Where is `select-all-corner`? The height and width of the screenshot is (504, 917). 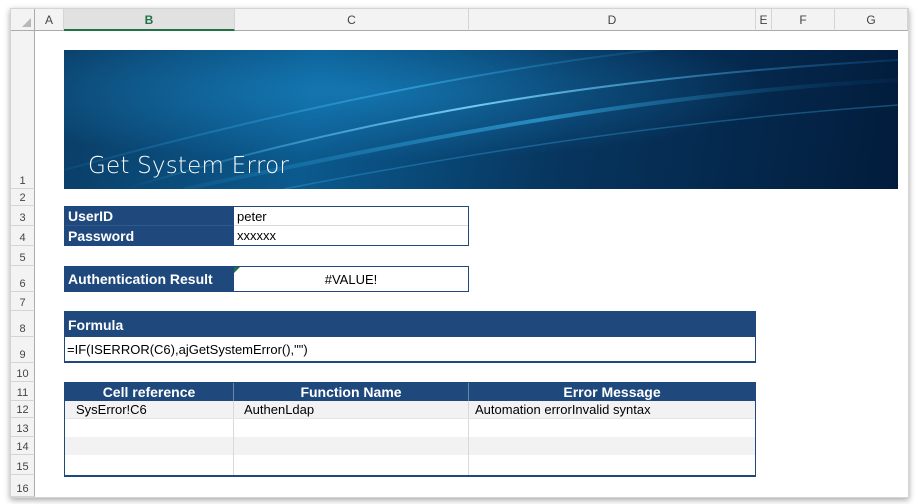 select-all-corner is located at coordinates (23, 20).